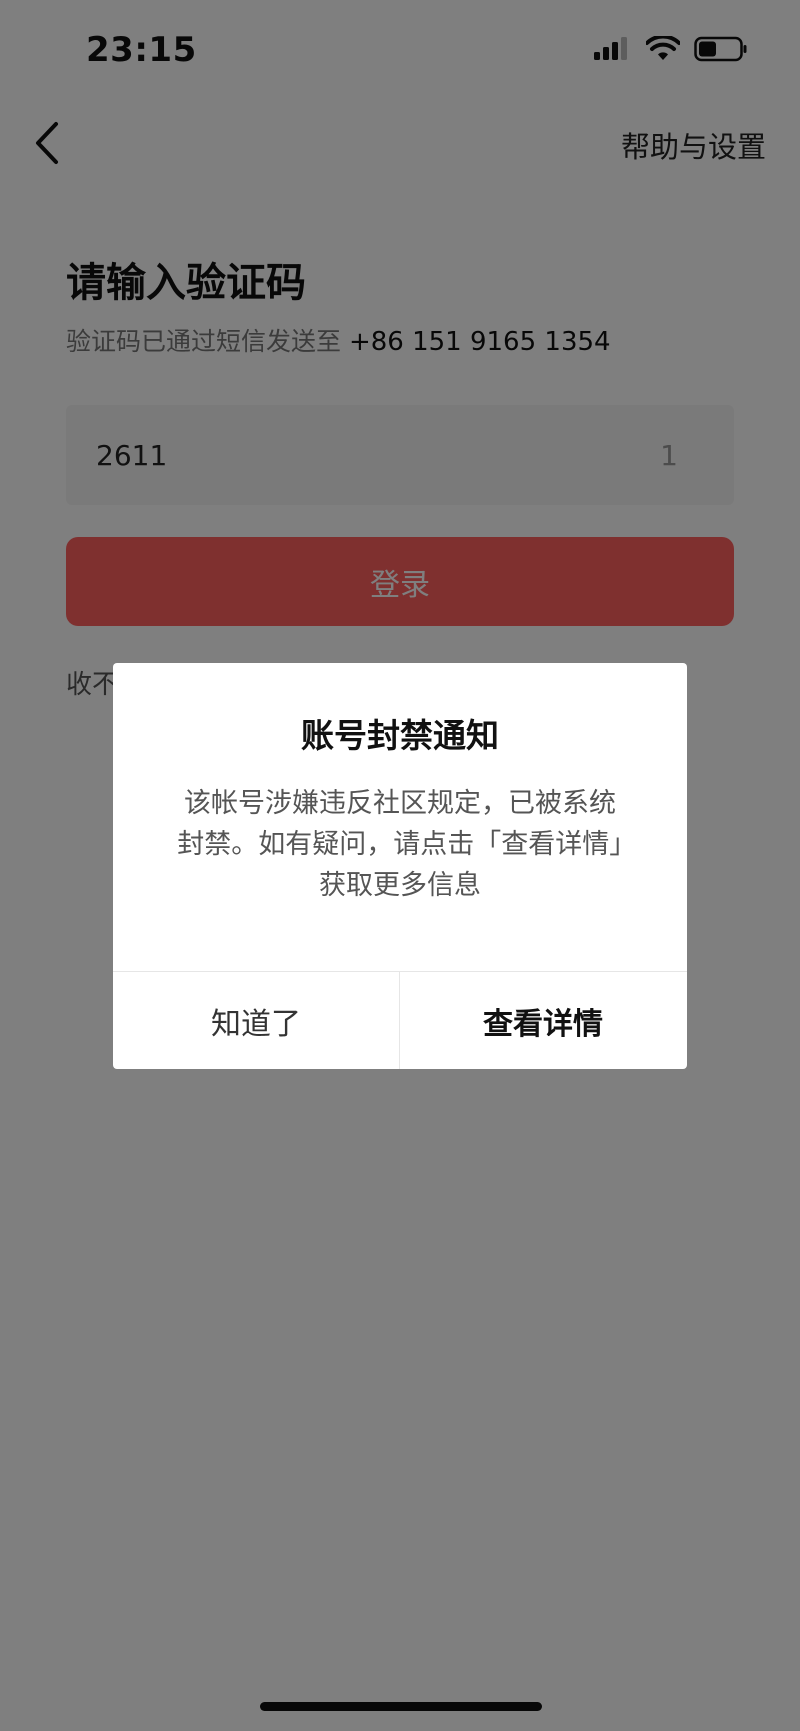  Describe the element at coordinates (400, 735) in the screenshot. I see `dialog-title: 账号封禁通知` at that location.